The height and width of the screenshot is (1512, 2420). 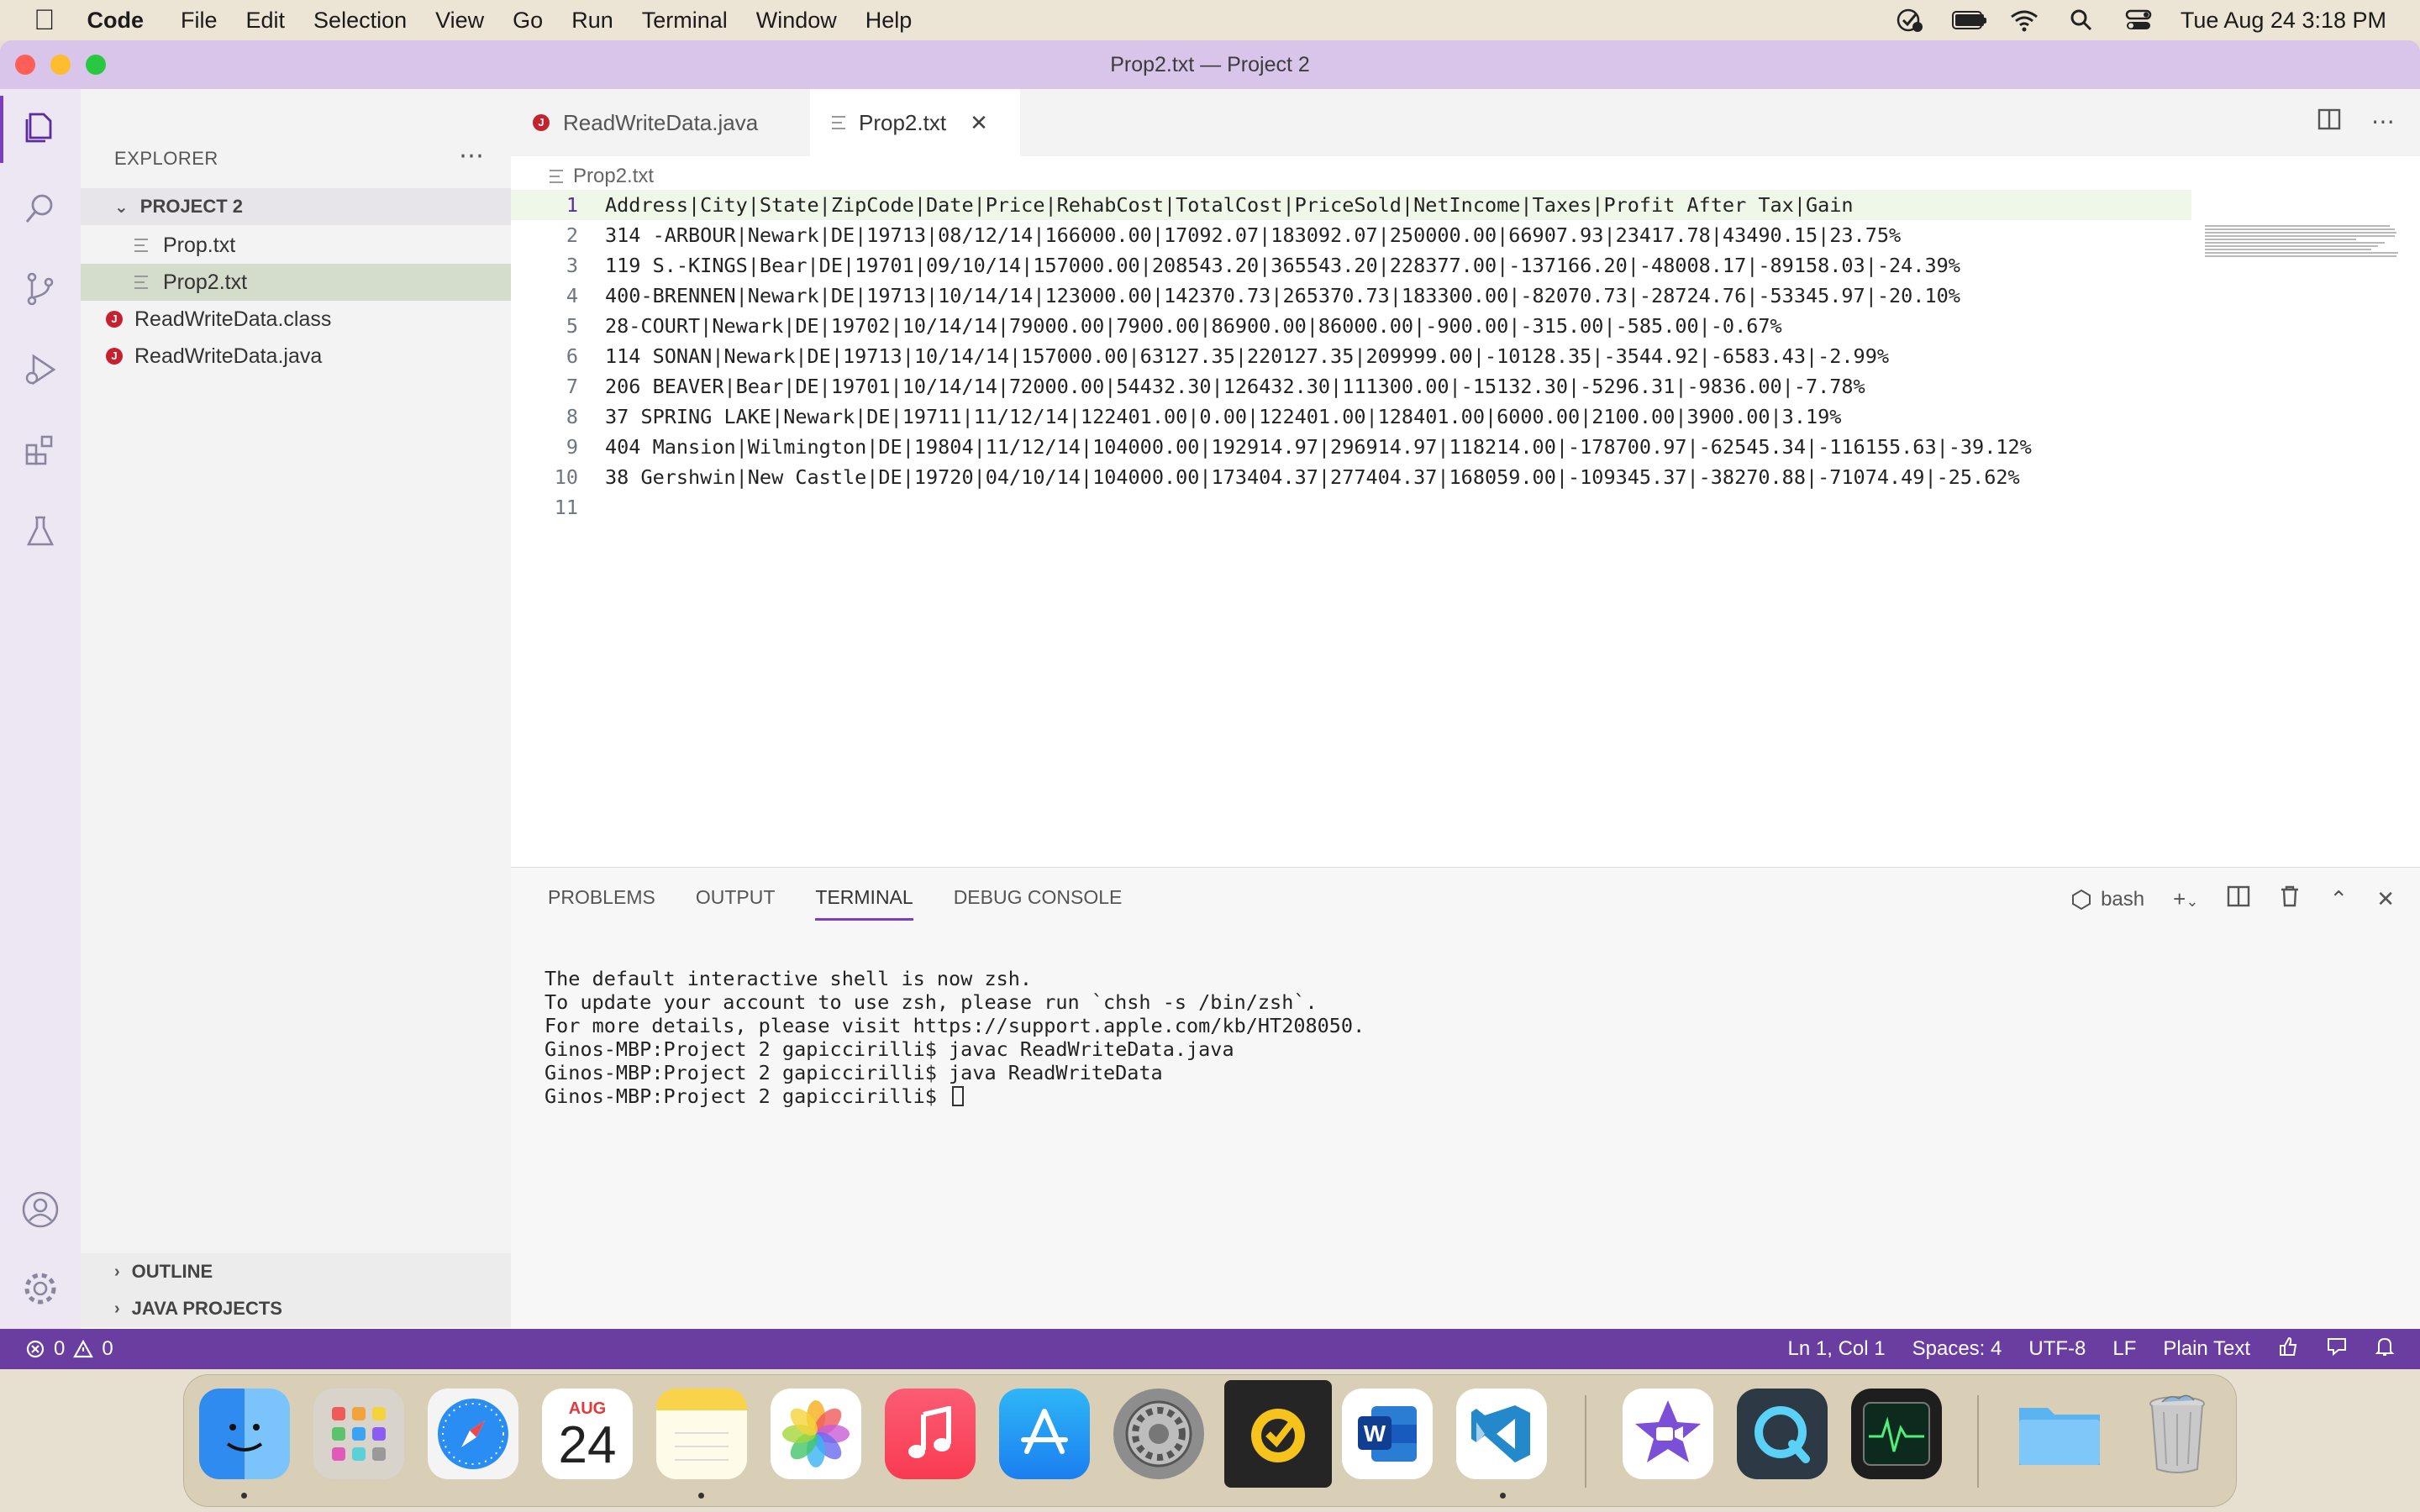 What do you see at coordinates (1668, 1434) in the screenshot?
I see `imovie-icon` at bounding box center [1668, 1434].